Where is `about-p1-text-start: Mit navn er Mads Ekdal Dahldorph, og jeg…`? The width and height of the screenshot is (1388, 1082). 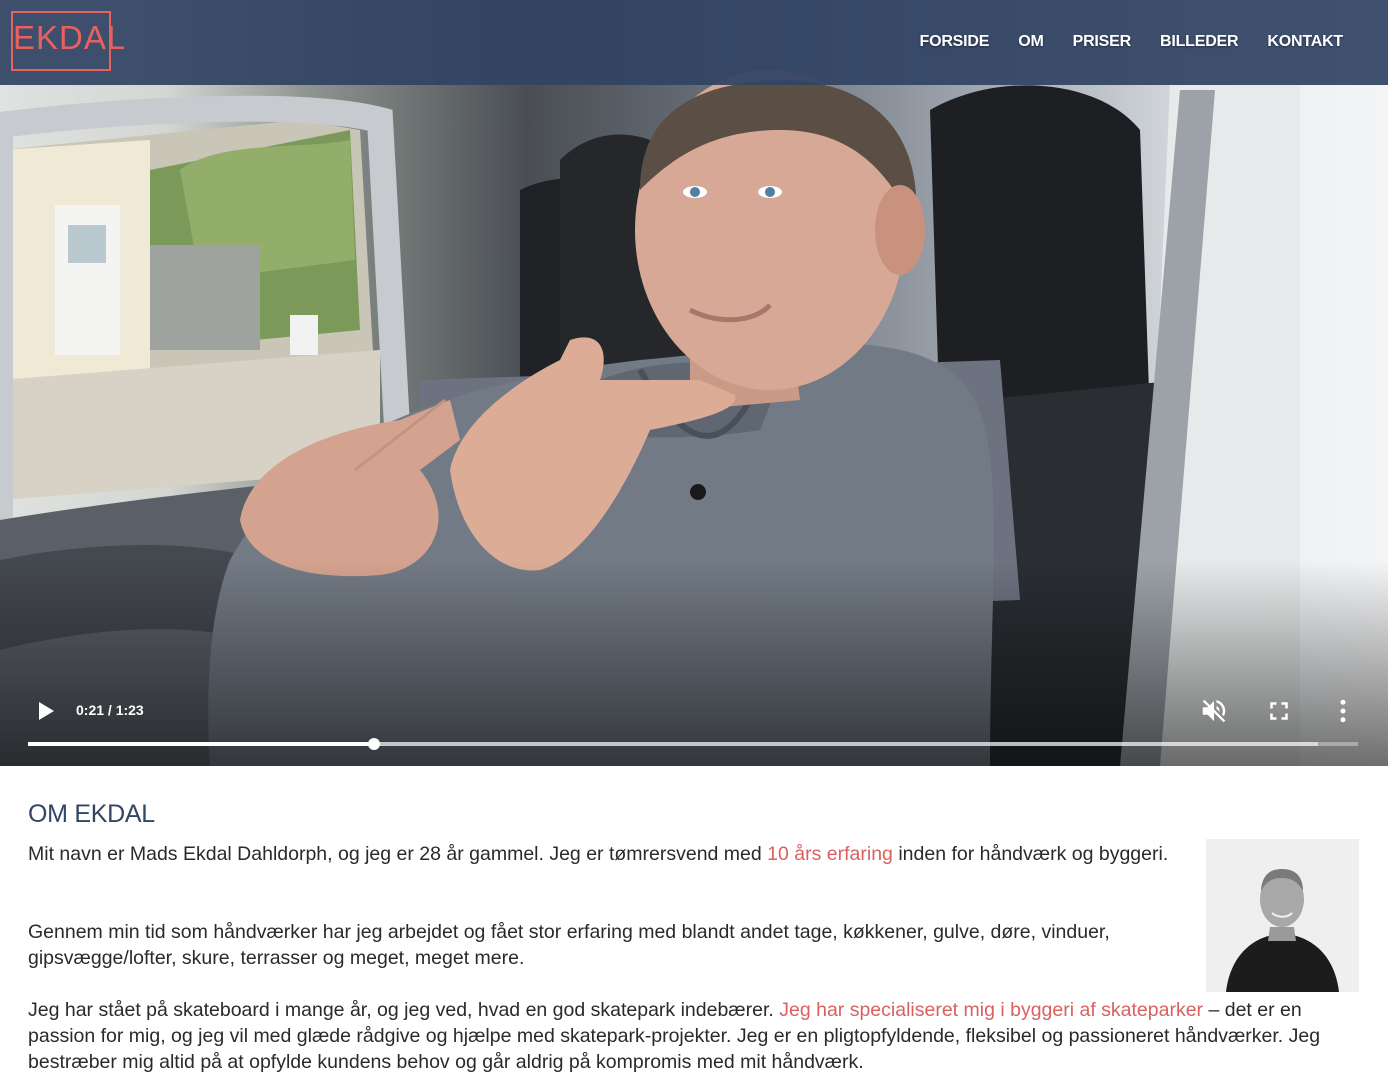
about-p1-text-start: Mit navn er Mads Ekdal Dahldorph, og jeg… is located at coordinates (398, 854).